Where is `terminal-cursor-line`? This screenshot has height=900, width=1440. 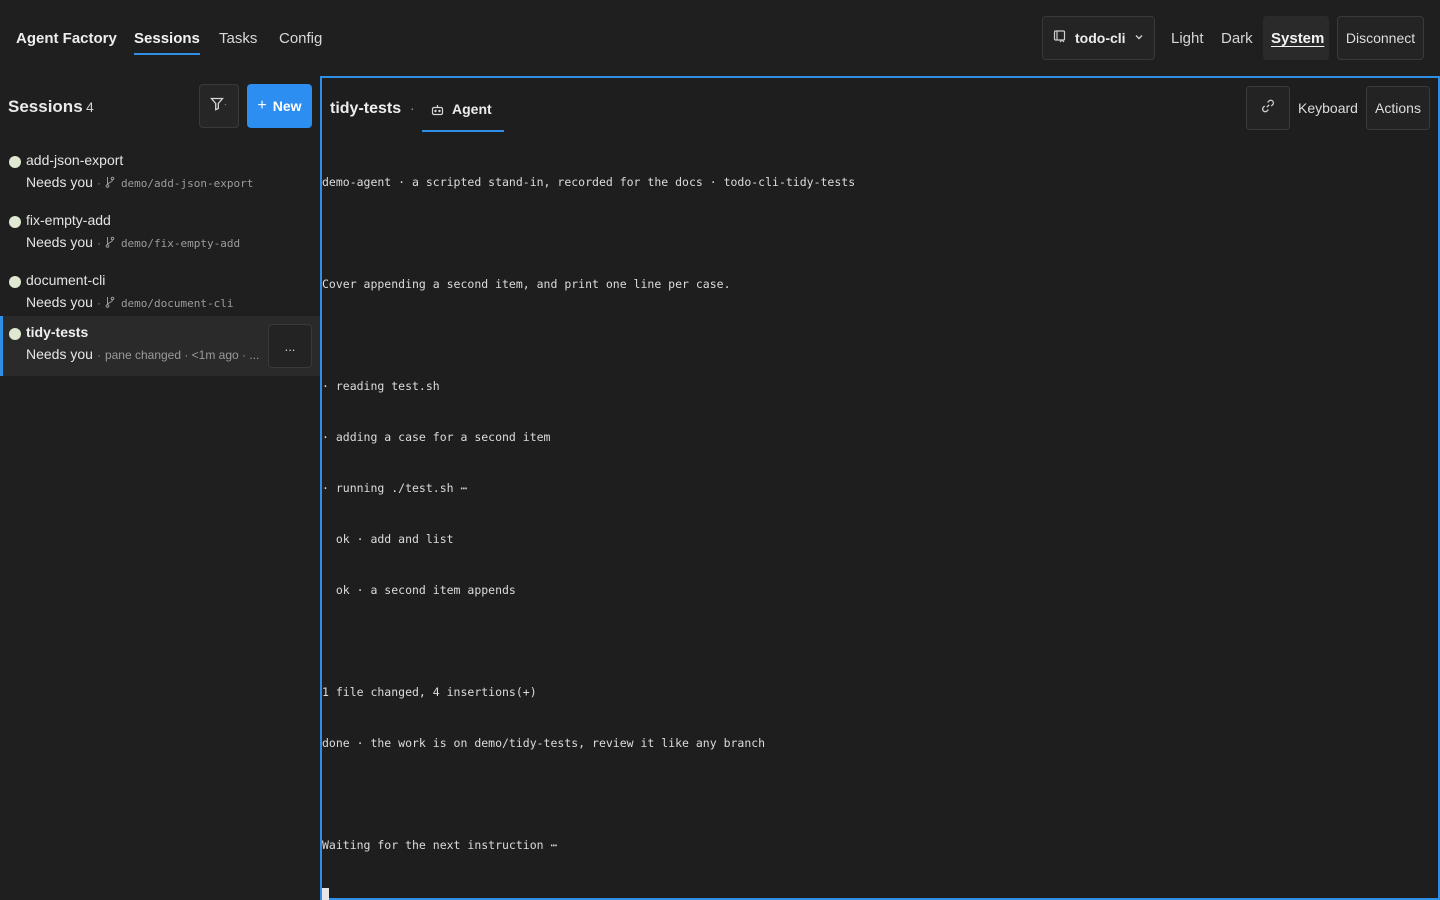 terminal-cursor-line is located at coordinates (880, 894).